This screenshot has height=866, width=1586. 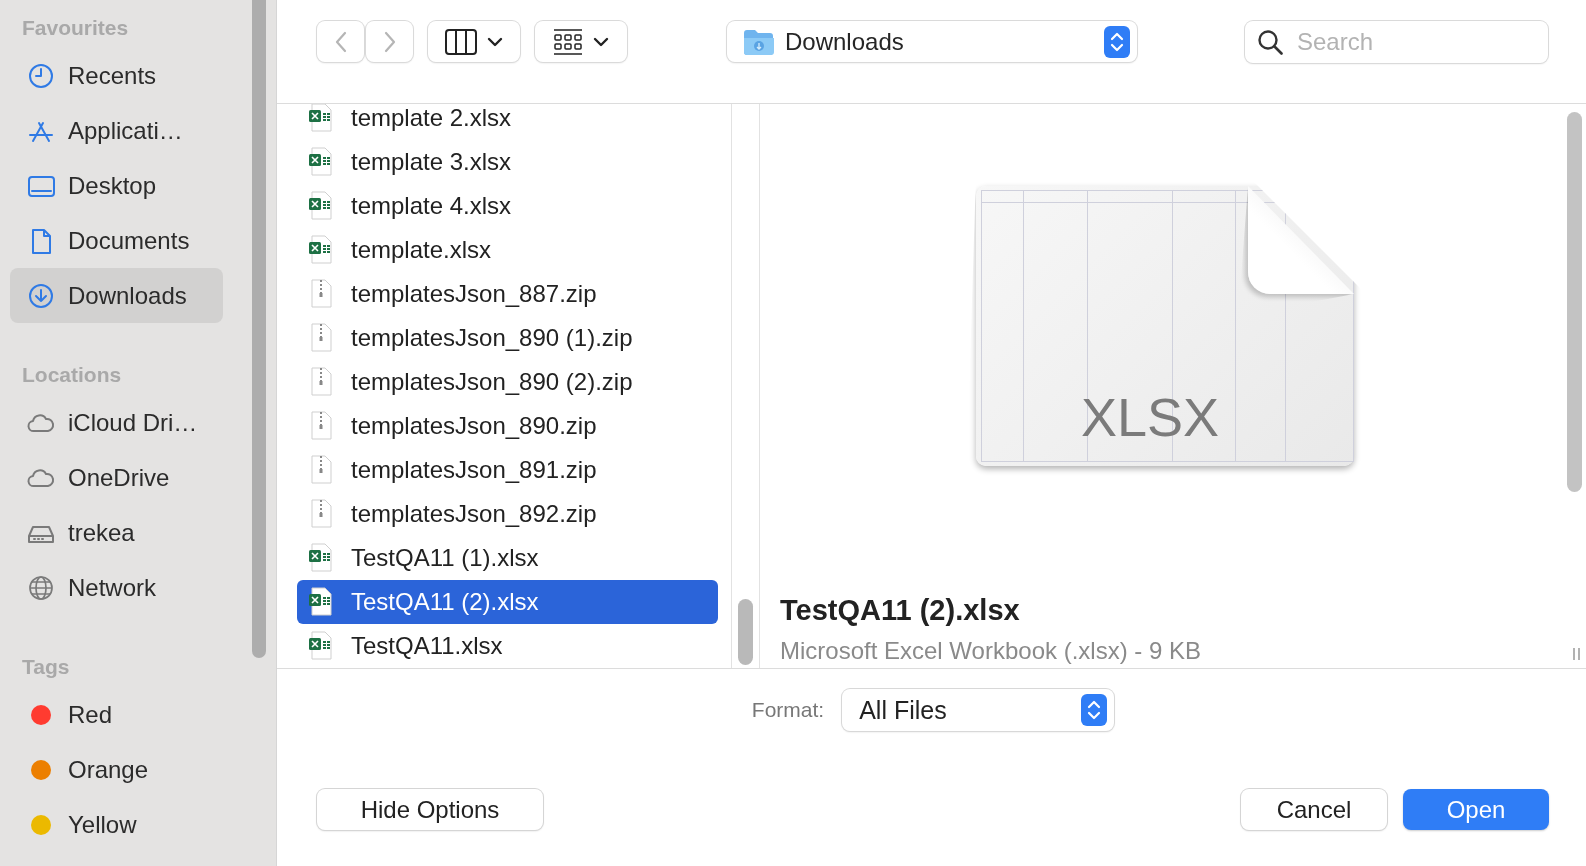 What do you see at coordinates (507, 338) in the screenshot?
I see `file-row: templatesJson_890 (1).zip` at bounding box center [507, 338].